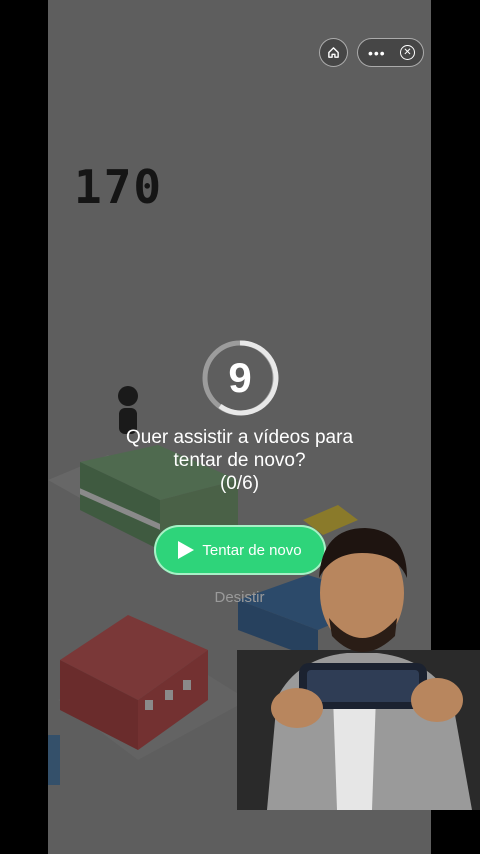  I want to click on play-icon, so click(186, 550).